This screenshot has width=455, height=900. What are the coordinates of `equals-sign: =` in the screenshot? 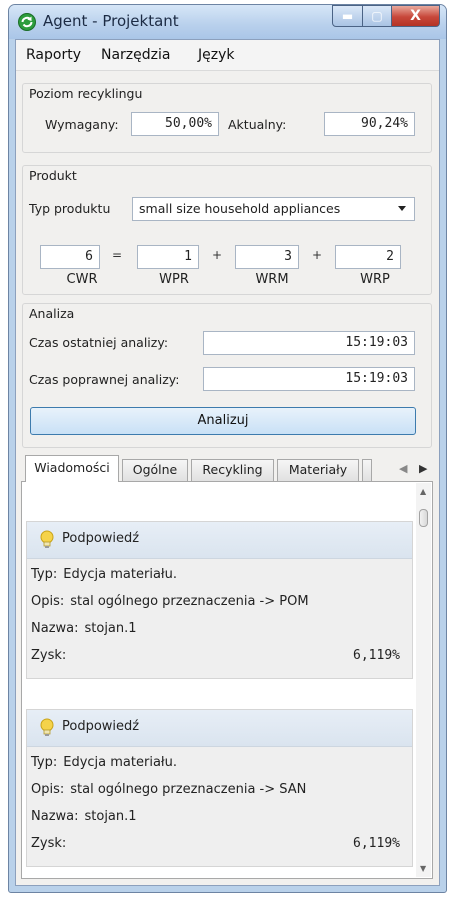 It's located at (117, 255).